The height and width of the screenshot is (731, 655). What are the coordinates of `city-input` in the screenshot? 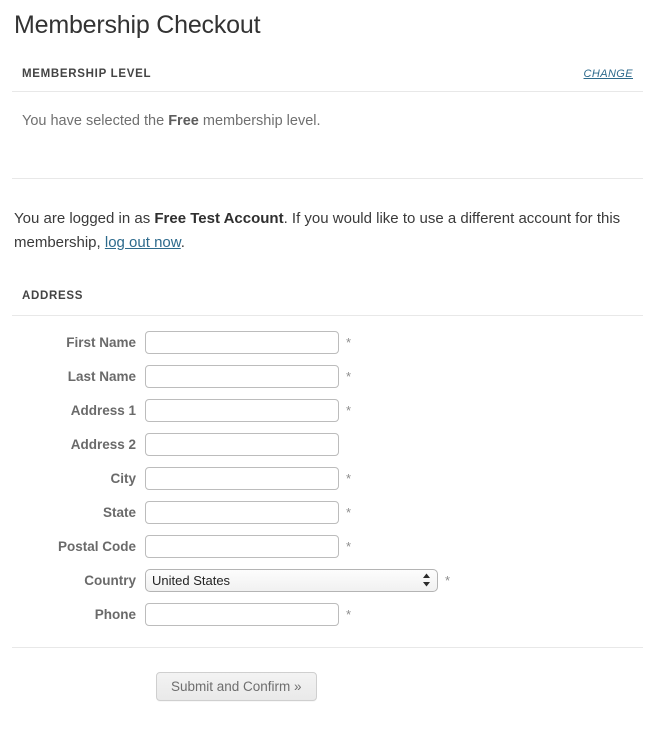 It's located at (242, 478).